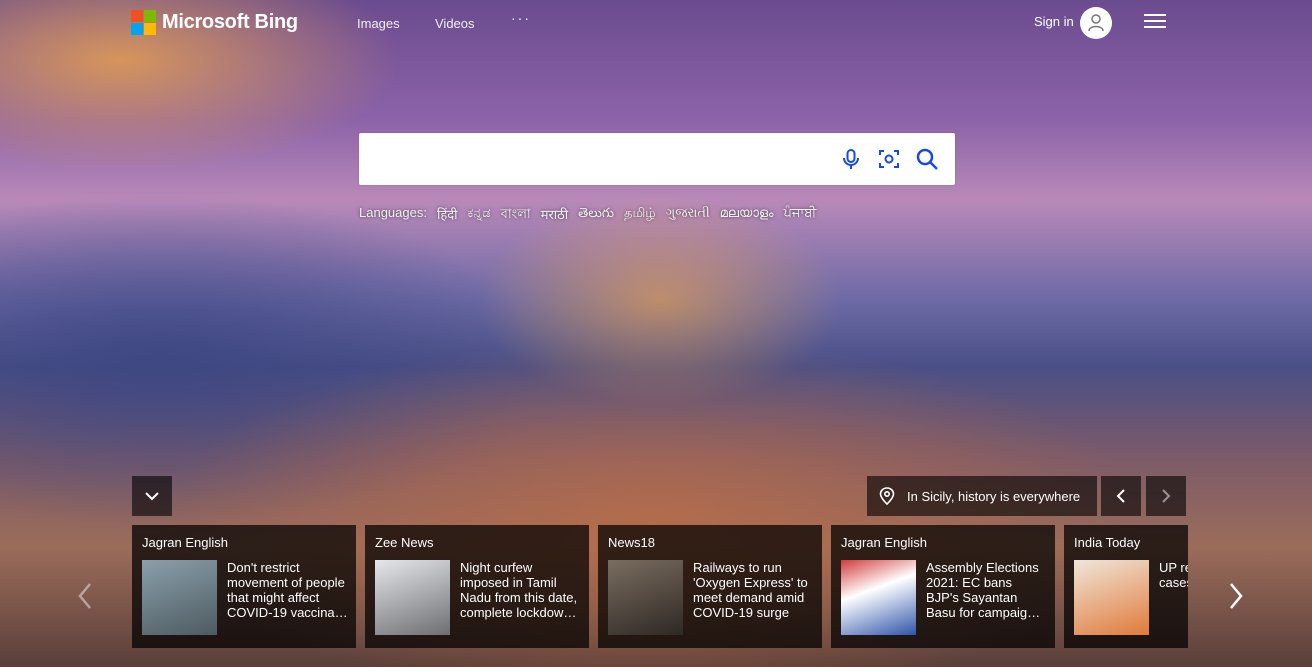 The height and width of the screenshot is (667, 1312). Describe the element at coordinates (747, 215) in the screenshot. I see `language-link: മലയാളം` at that location.